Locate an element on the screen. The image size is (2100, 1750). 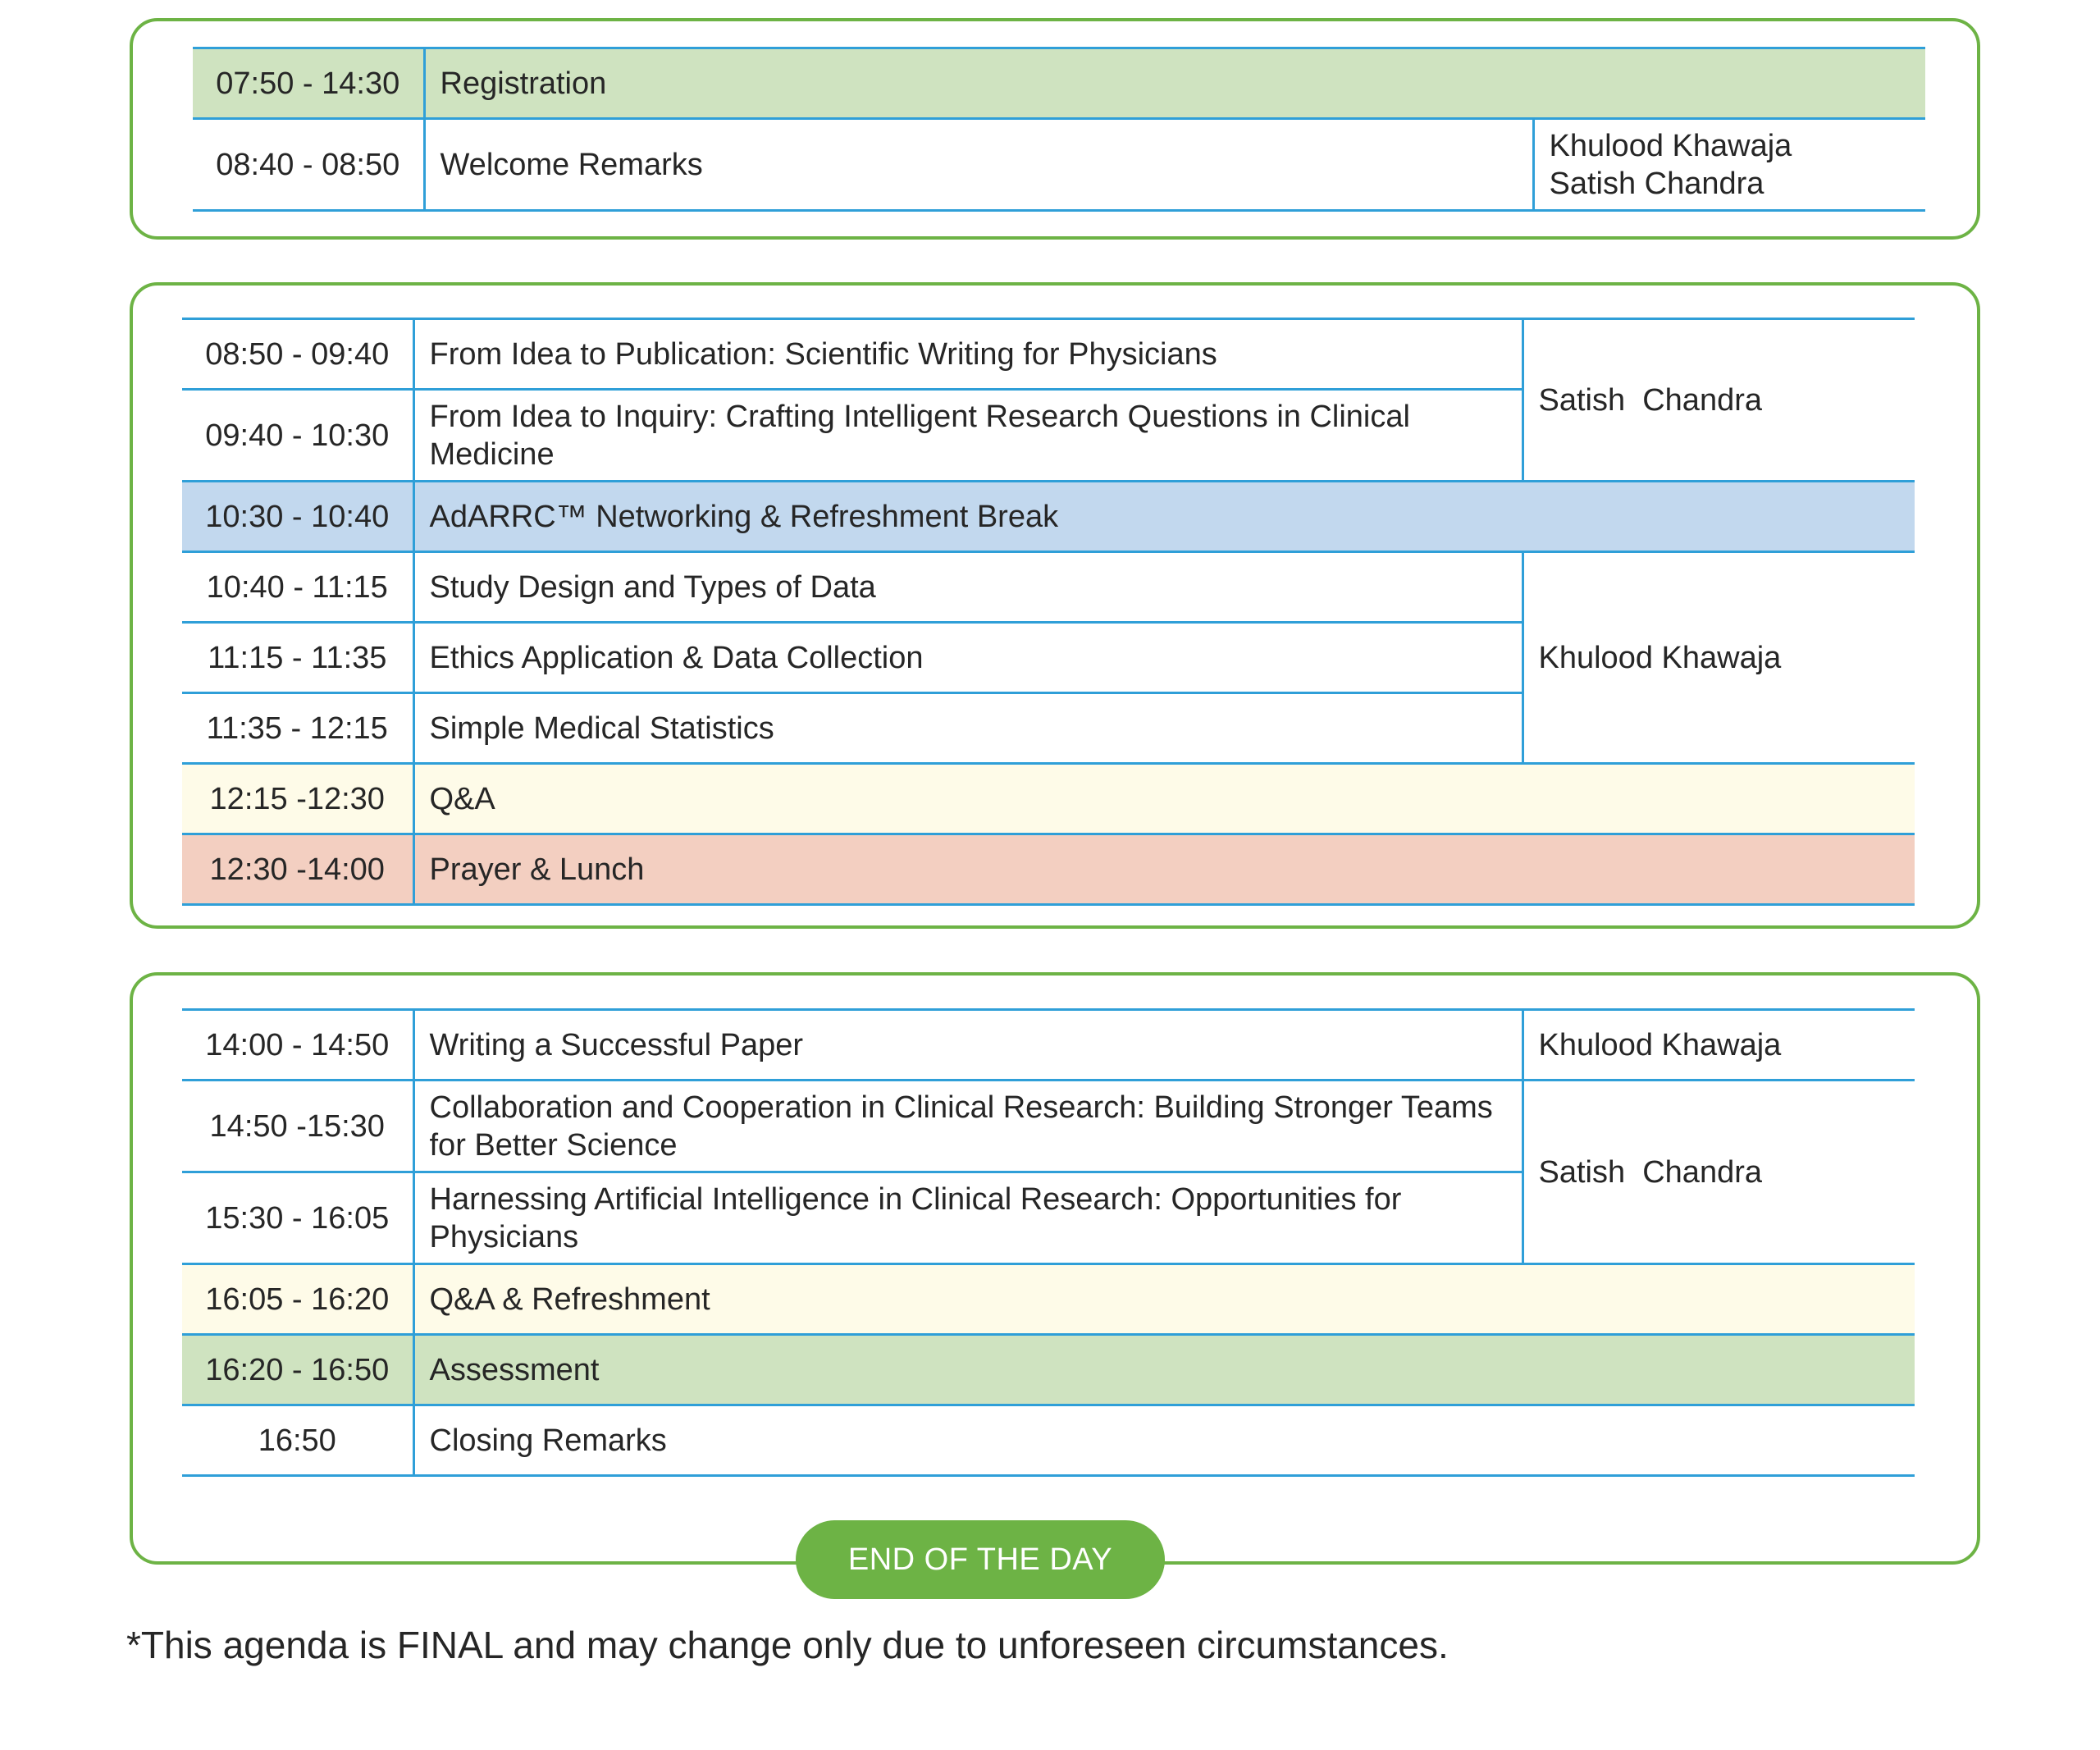
row-time: 14:50 -15:30 is located at coordinates (298, 1126).